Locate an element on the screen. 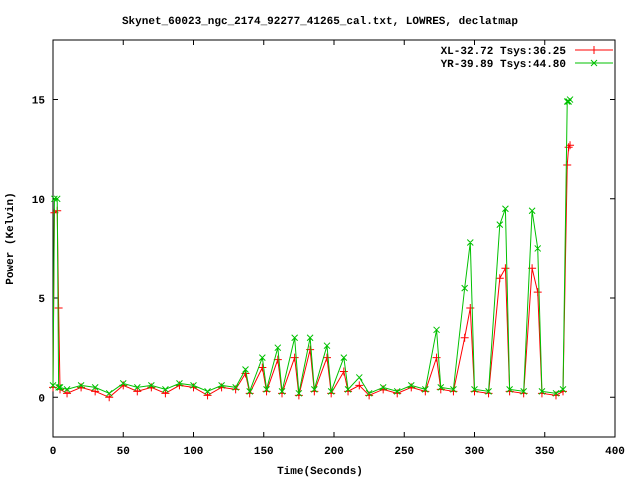 This screenshot has height=480, width=640. chart-title: Skynet_60023_ngc_2174_92277_41265_cal.txt, LOWRES, declatmap is located at coordinates (320, 22).